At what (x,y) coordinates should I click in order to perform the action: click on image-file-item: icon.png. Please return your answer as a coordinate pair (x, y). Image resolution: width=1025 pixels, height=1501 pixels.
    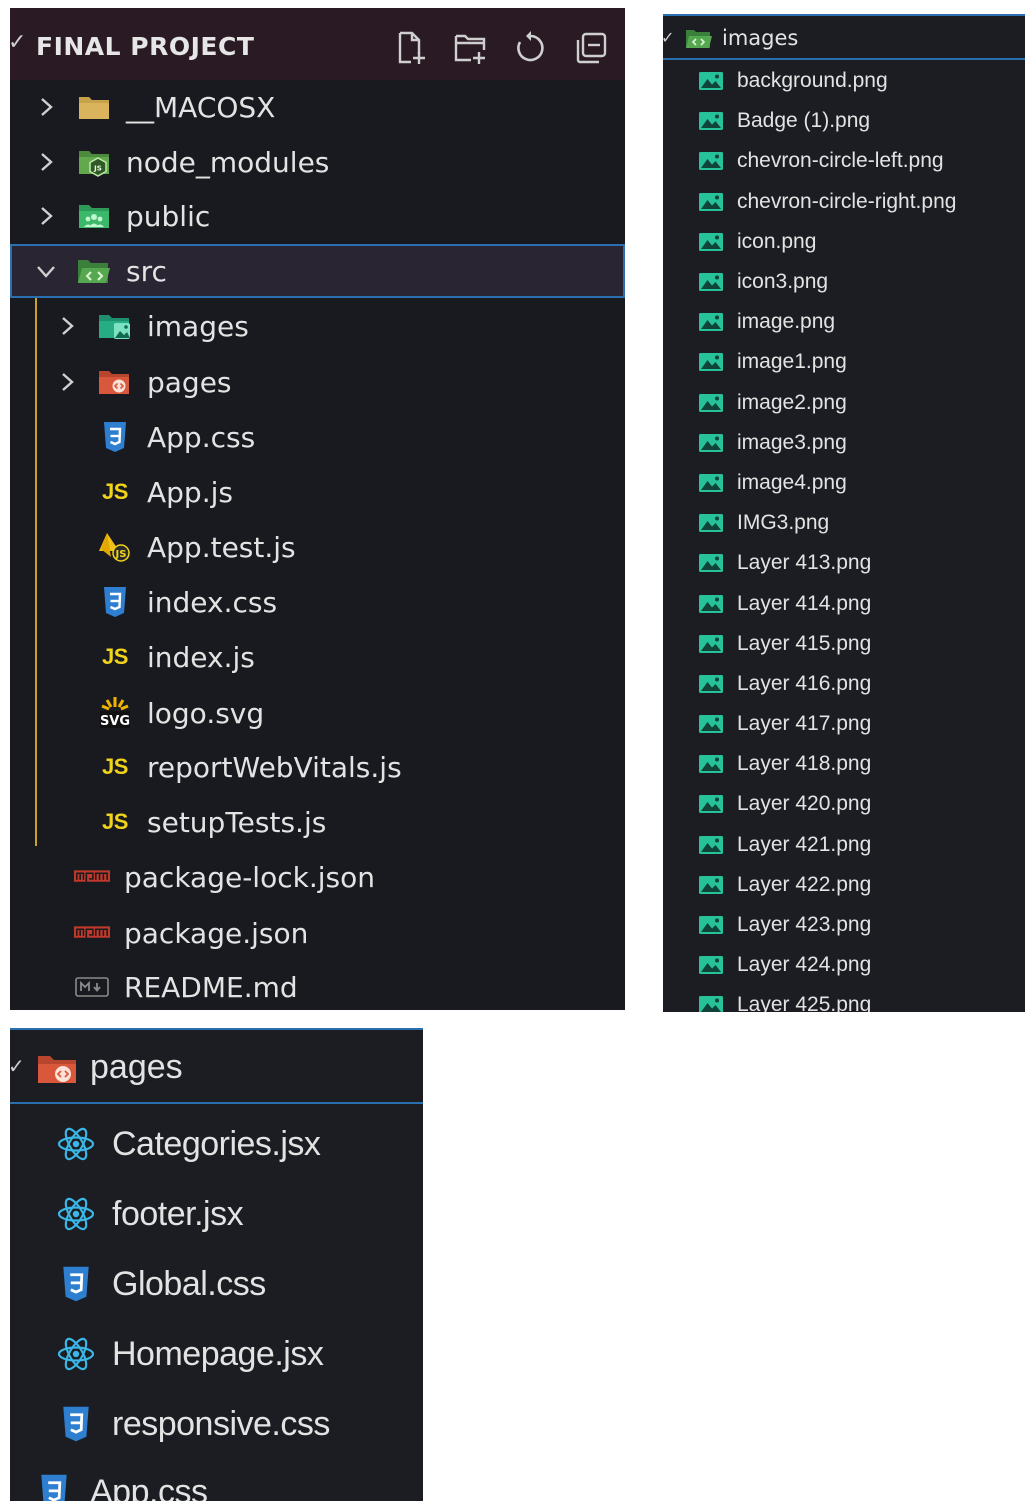
    Looking at the image, I should click on (862, 242).